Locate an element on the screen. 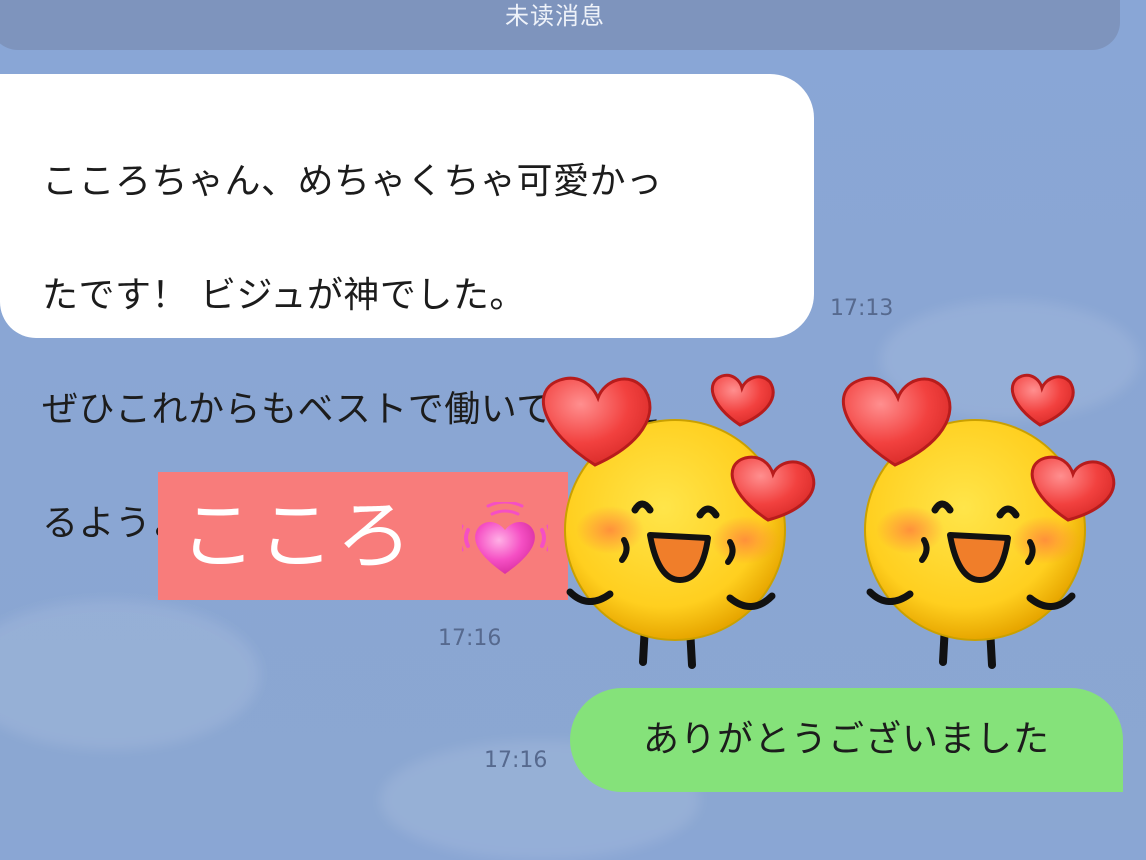 This screenshot has height=860, width=1146. incoming-message-line: たです！ ビジュが神でした。 is located at coordinates (284, 295).